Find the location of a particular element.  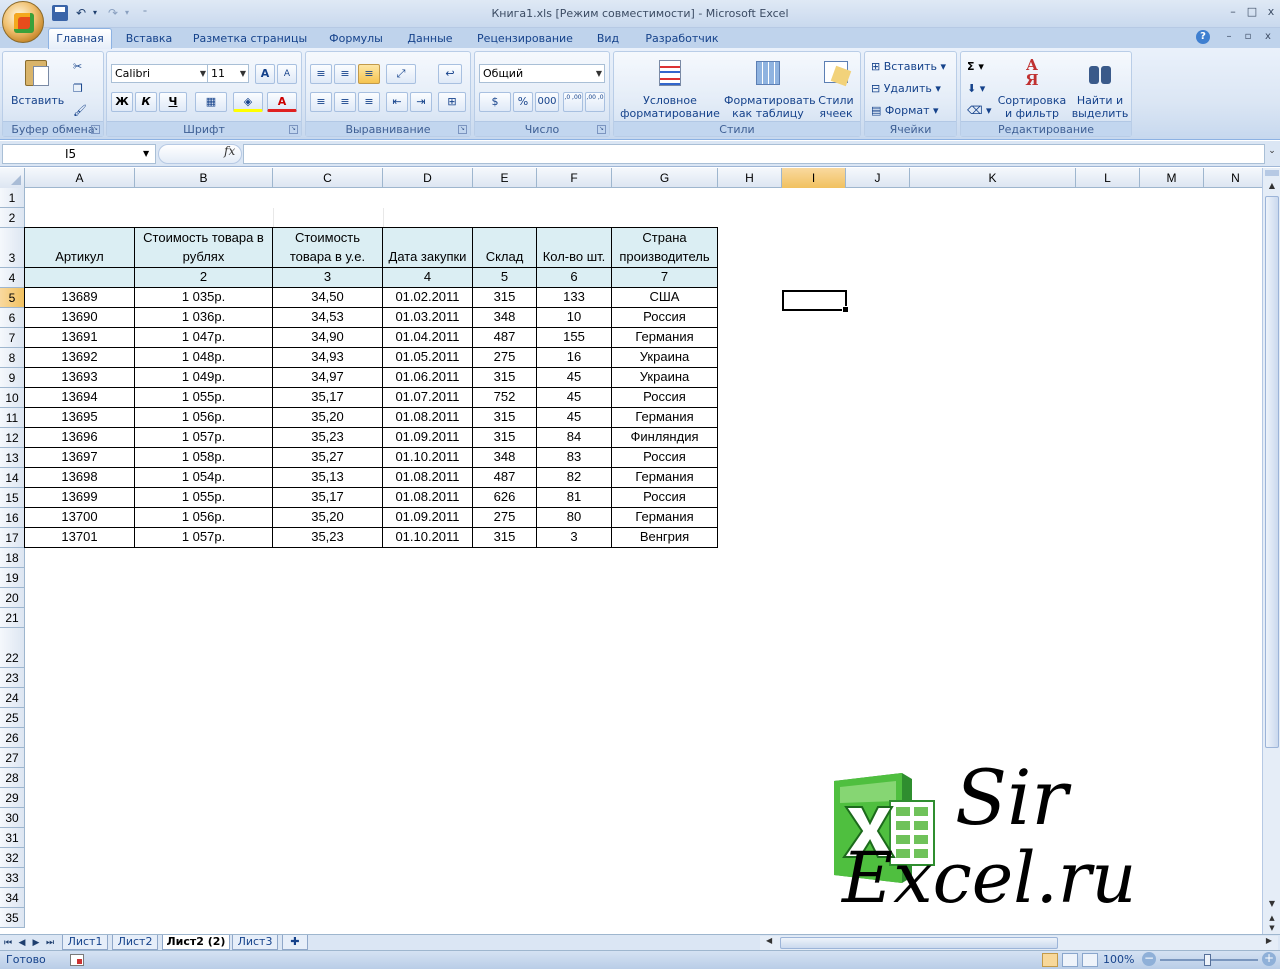

fill-color-button: ◈ is located at coordinates (248, 102).